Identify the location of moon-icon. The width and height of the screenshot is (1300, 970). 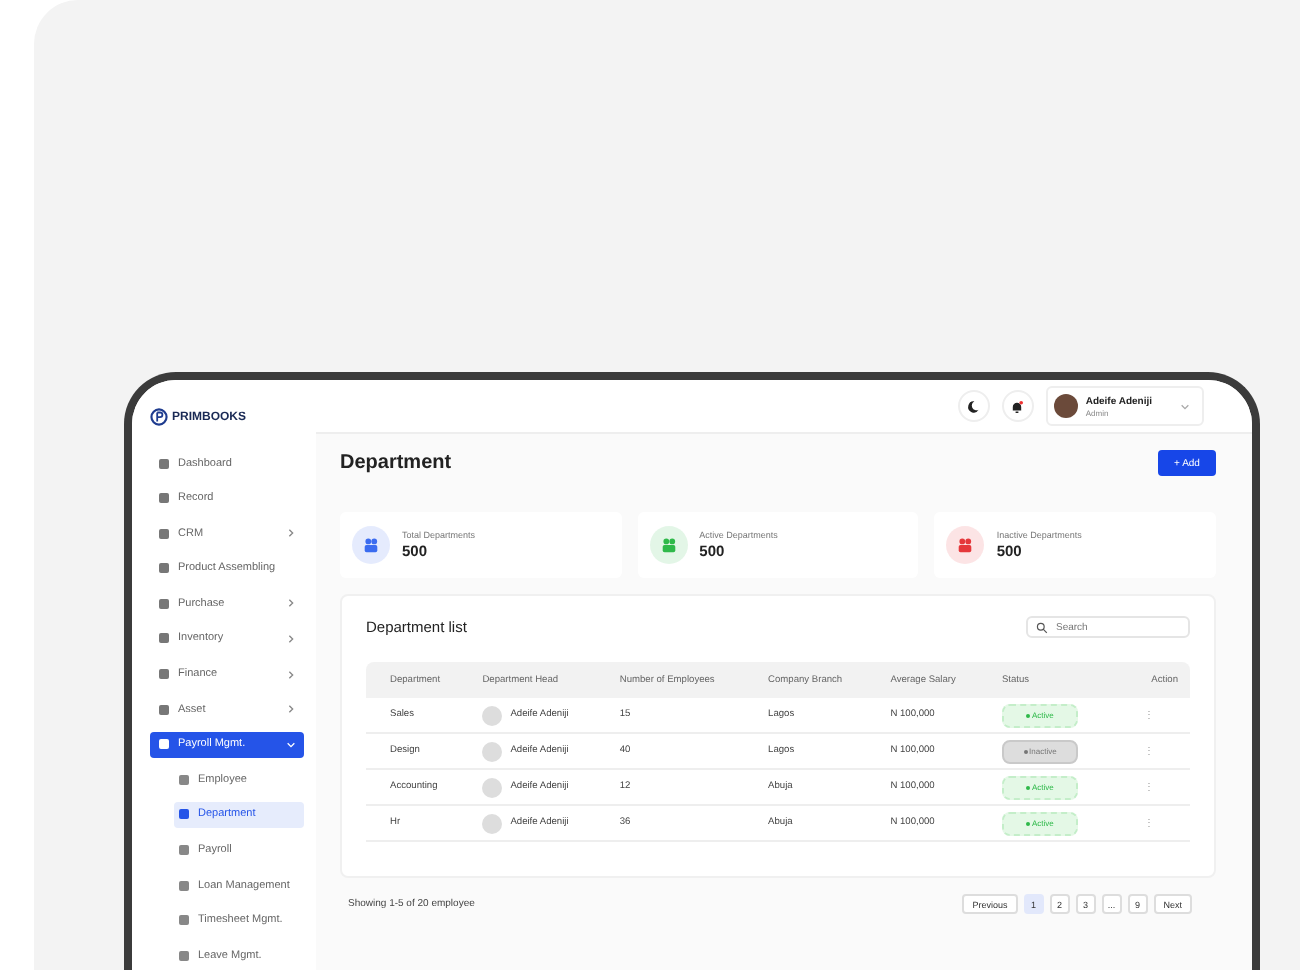
(973, 406).